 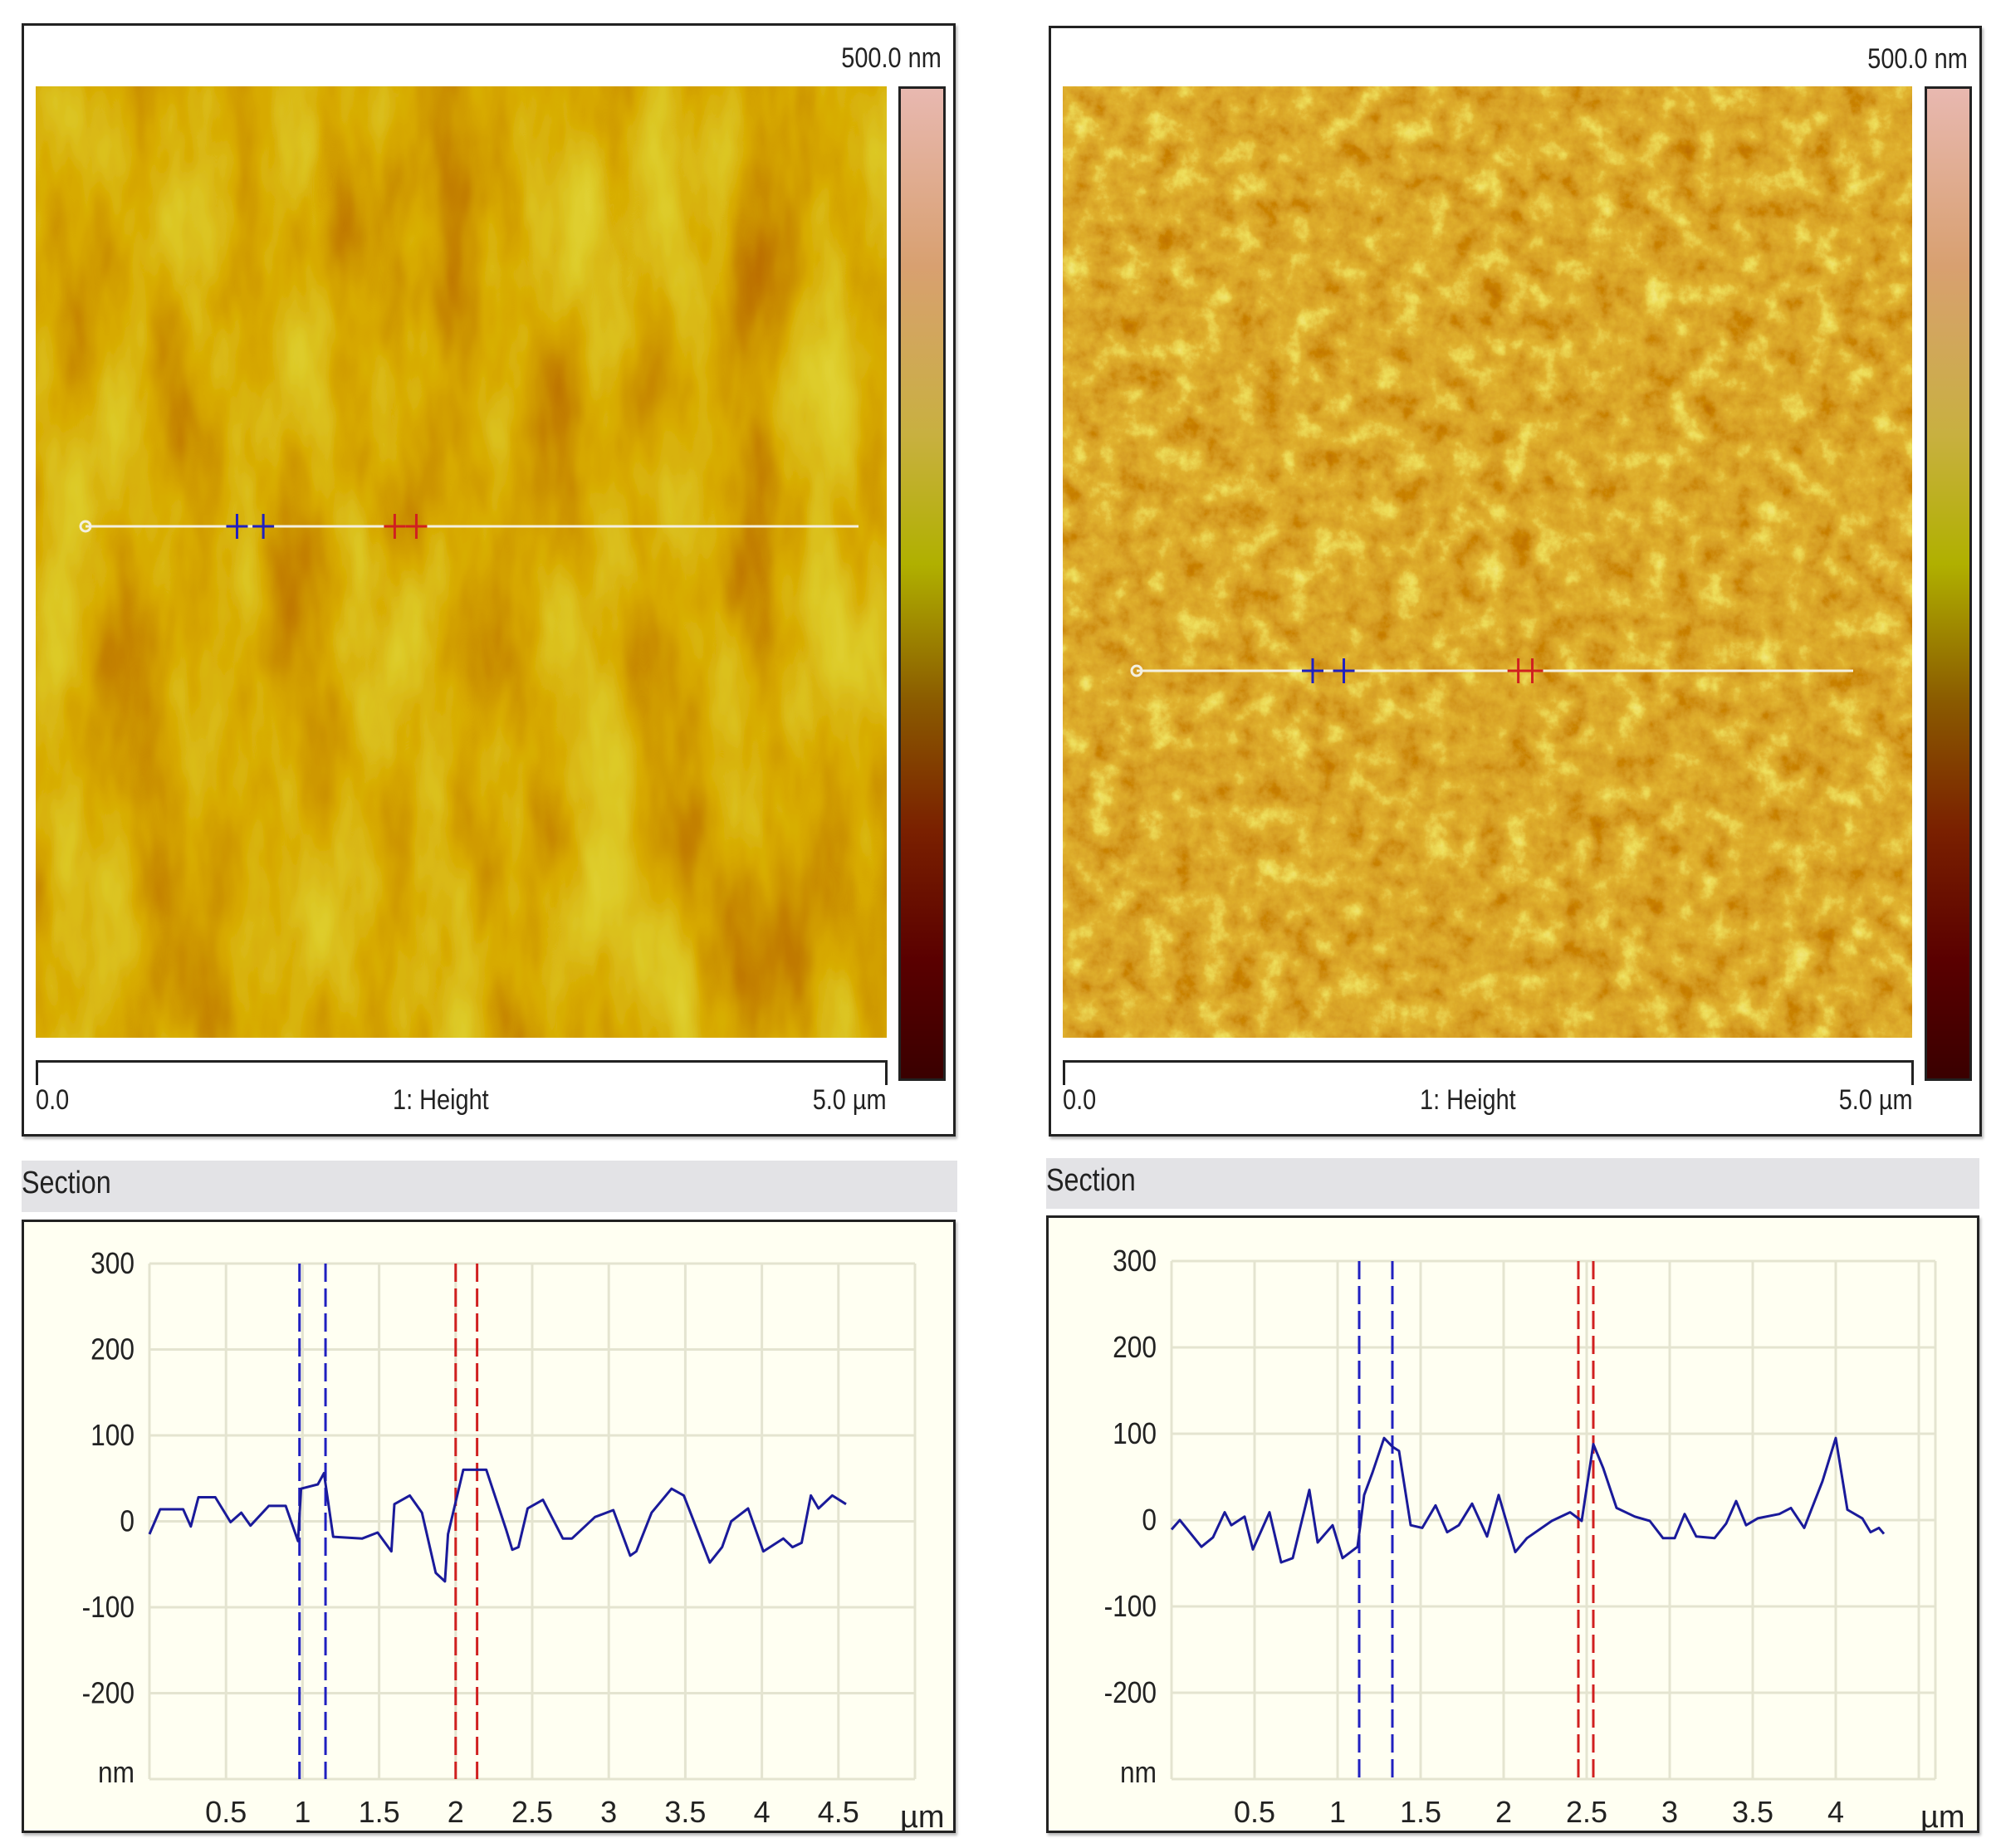 I want to click on grid, so click(x=533, y=1522).